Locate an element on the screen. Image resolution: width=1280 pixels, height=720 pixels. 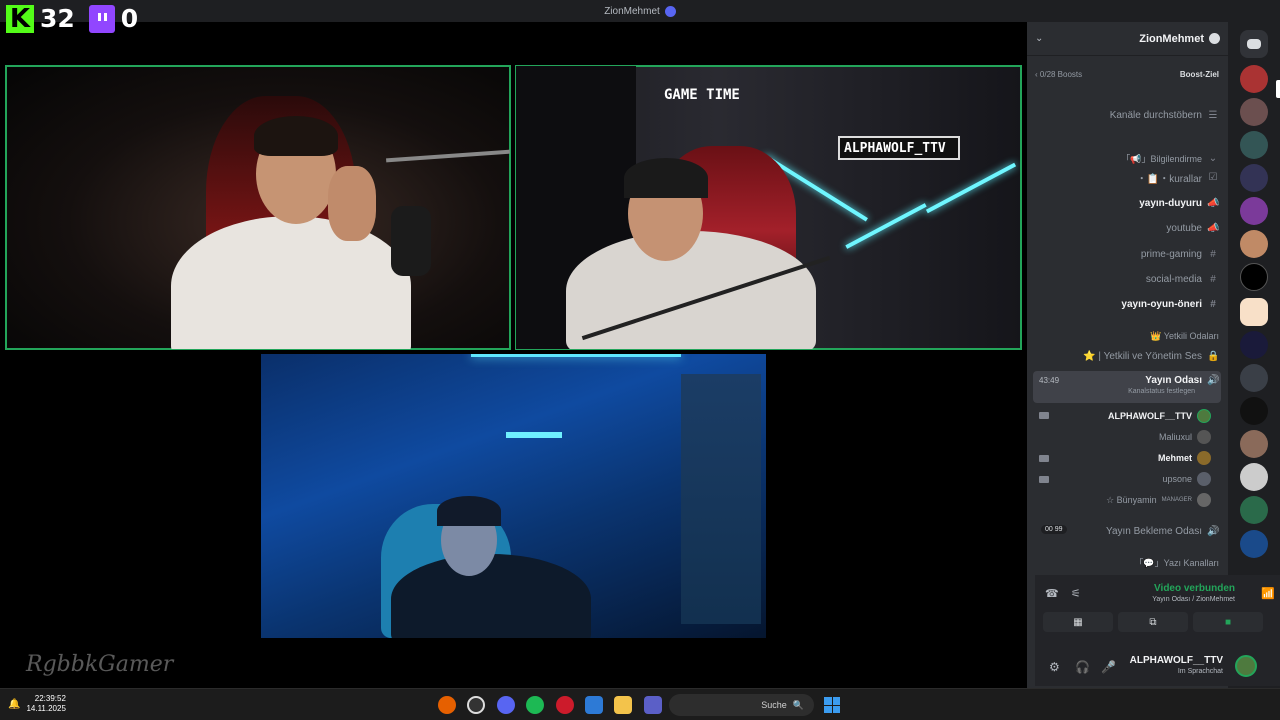
rules-icon: ☑ is located at coordinates (1213, 177).